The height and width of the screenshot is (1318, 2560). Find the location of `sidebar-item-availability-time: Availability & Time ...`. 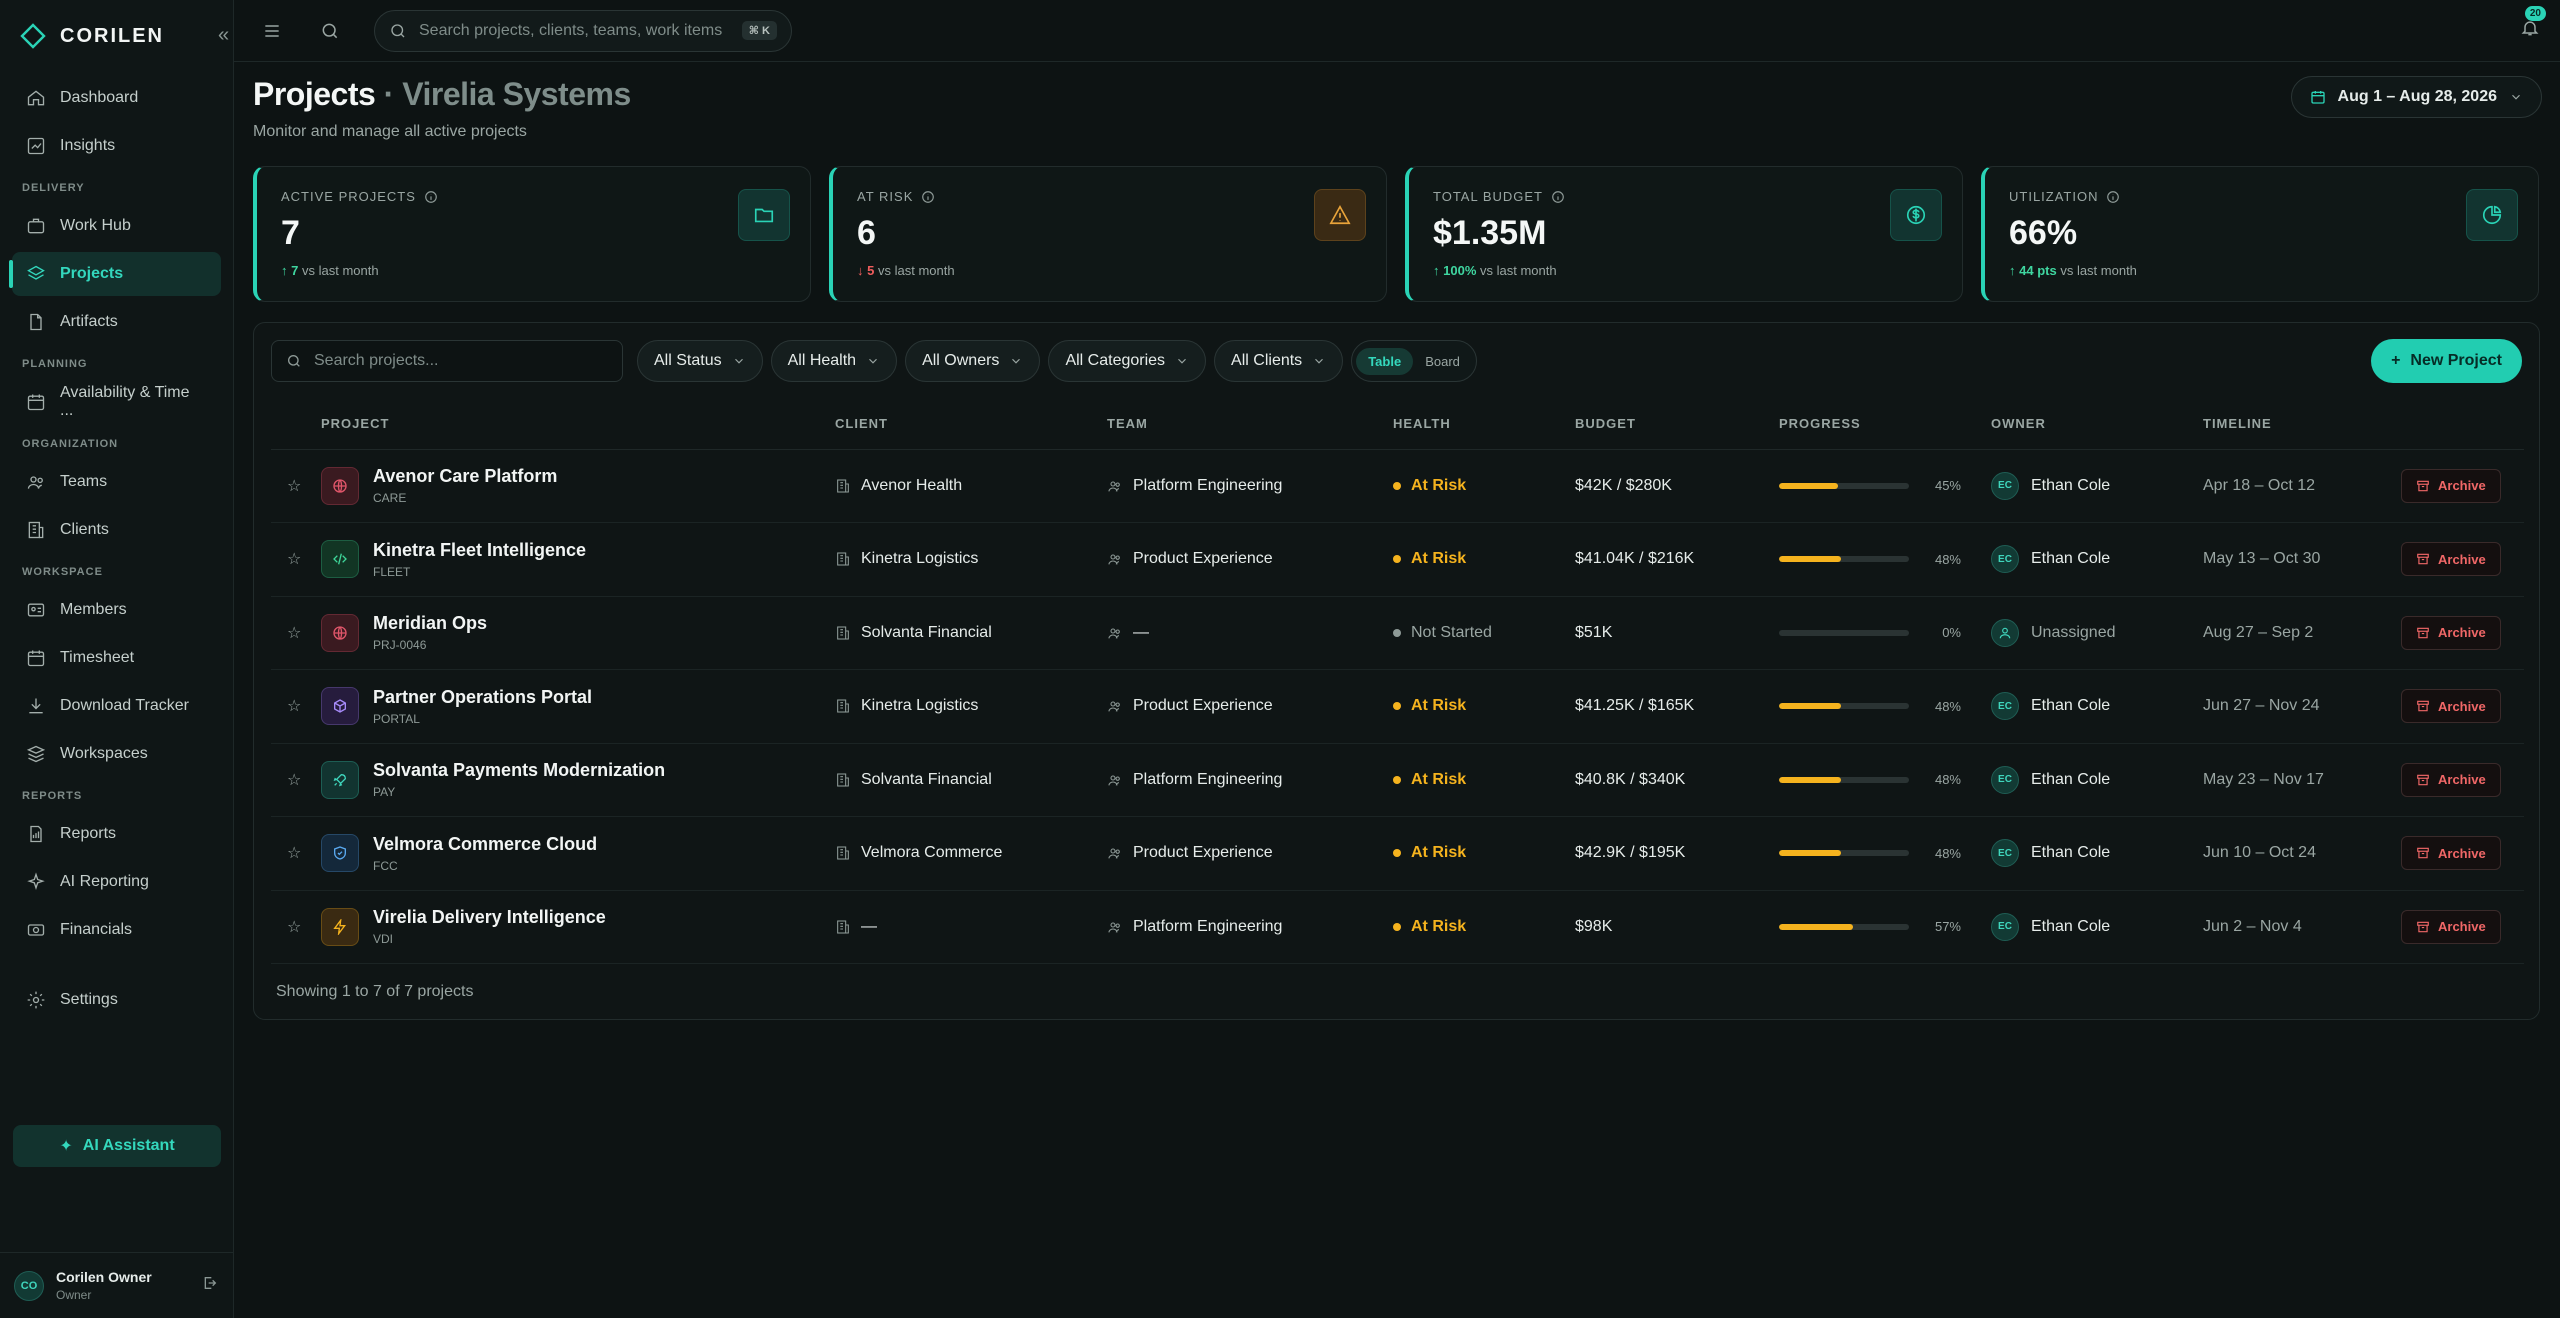

sidebar-item-availability-time: Availability & Time ... is located at coordinates (116, 402).